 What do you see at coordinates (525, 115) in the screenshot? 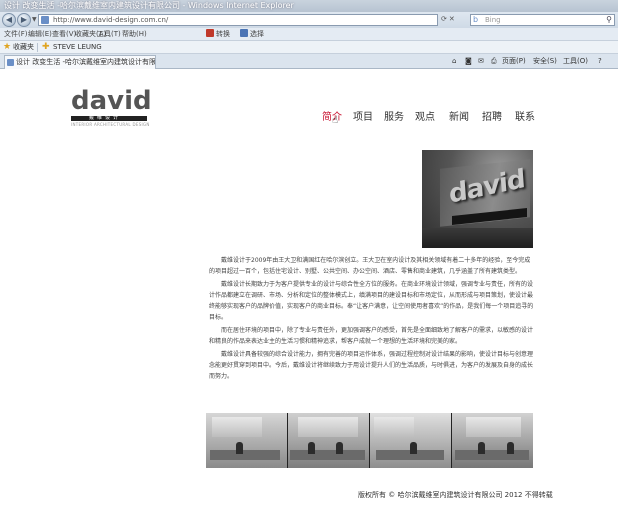
I see `nav-contact: 联系` at bounding box center [525, 115].